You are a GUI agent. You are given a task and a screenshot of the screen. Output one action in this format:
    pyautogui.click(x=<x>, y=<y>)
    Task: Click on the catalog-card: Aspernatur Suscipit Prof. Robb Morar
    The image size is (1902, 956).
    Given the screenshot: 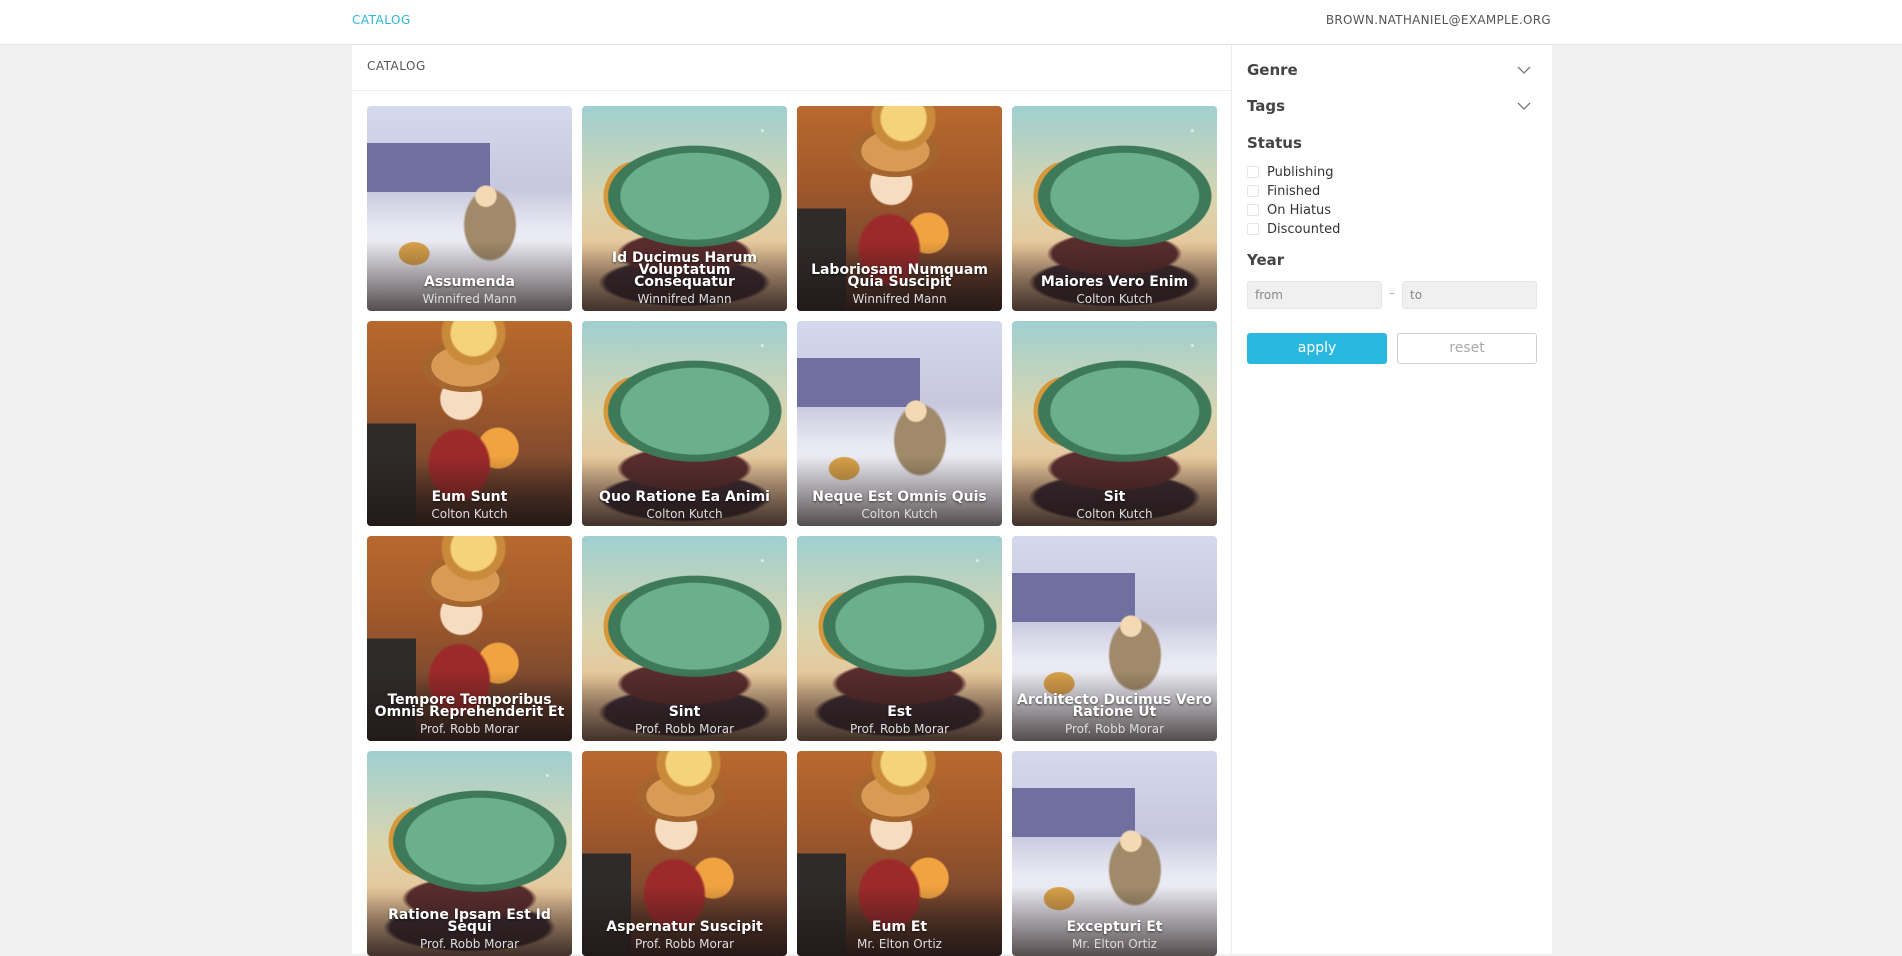 What is the action you would take?
    pyautogui.click(x=684, y=853)
    